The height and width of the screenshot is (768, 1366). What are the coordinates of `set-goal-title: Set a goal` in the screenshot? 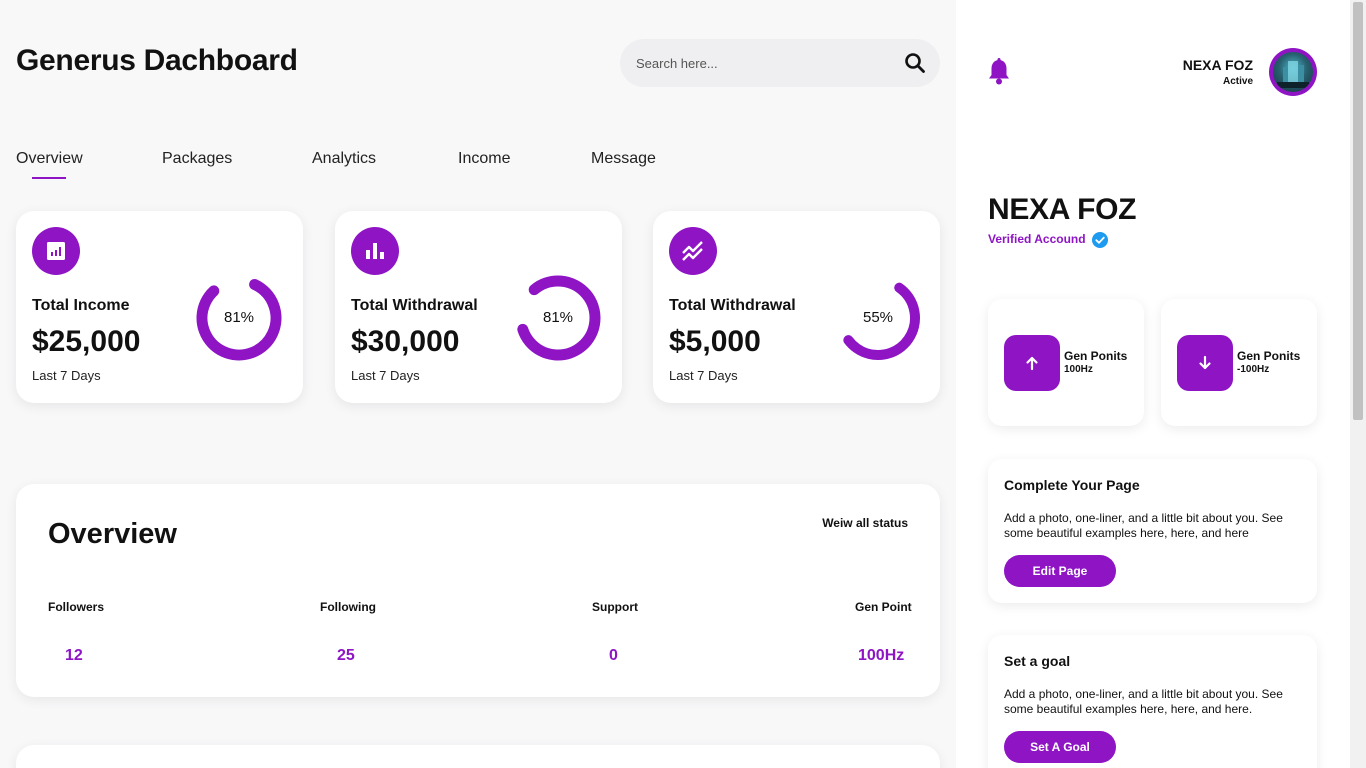 It's located at (1037, 661).